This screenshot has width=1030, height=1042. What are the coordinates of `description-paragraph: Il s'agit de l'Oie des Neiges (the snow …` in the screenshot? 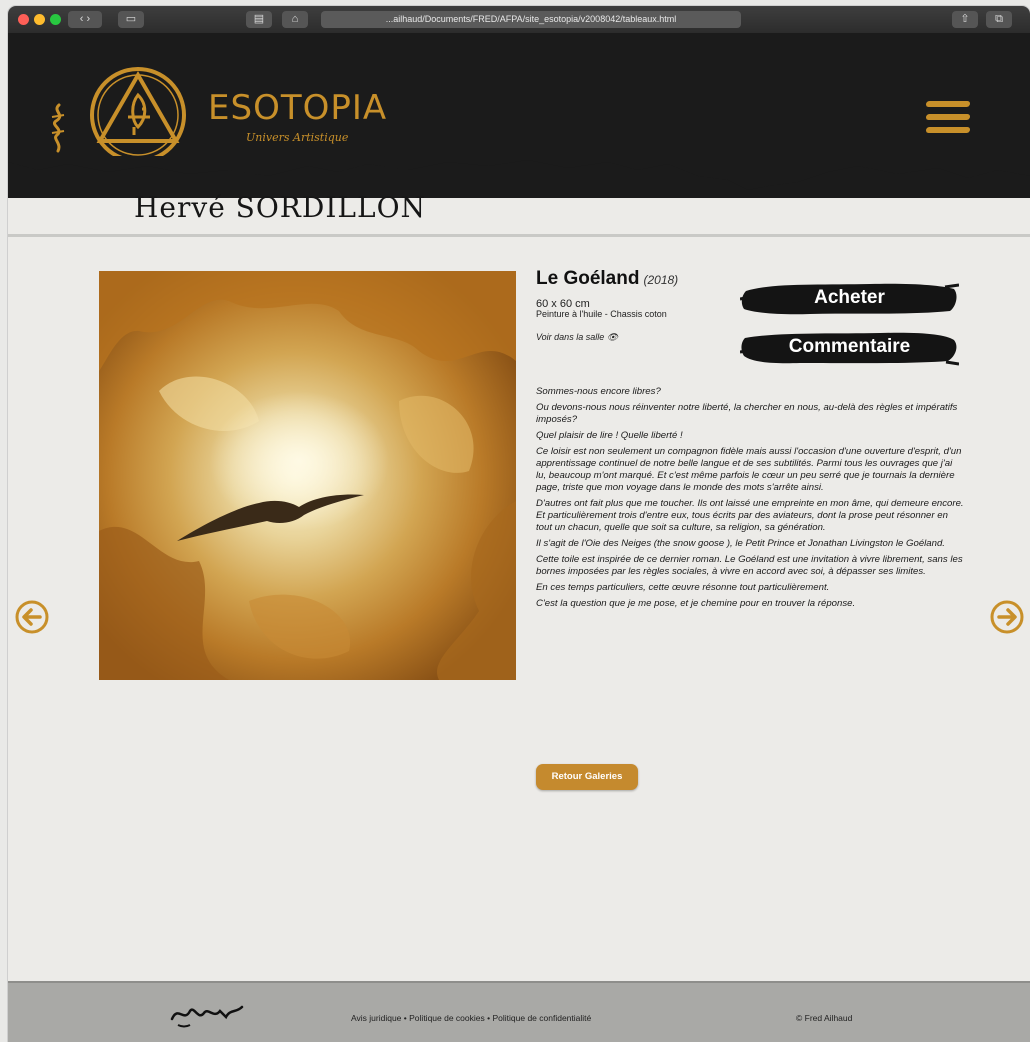 It's located at (740, 543).